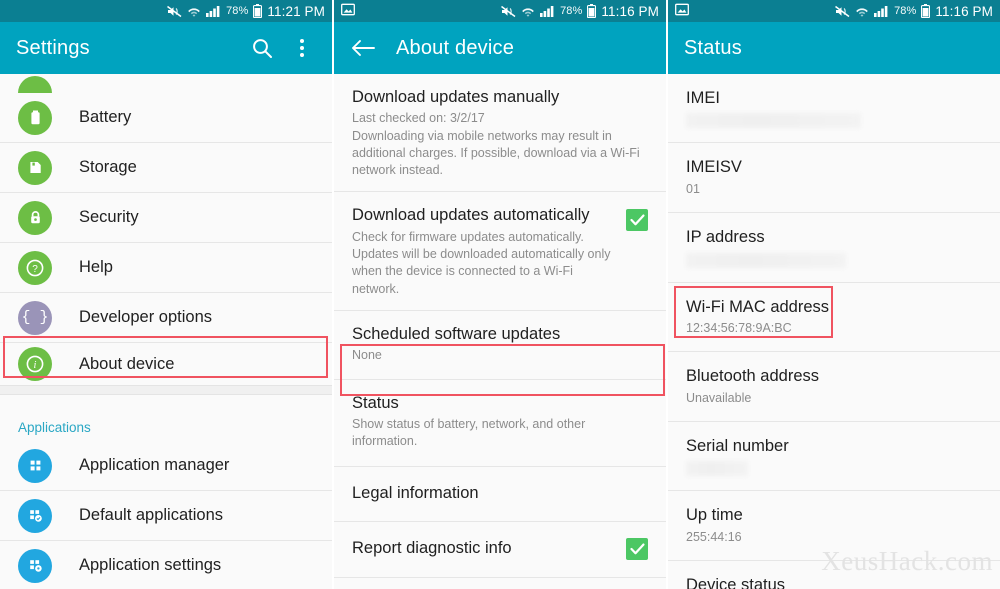 The image size is (1000, 589). Describe the element at coordinates (714, 536) in the screenshot. I see `list-item-value: 255:44:16` at that location.